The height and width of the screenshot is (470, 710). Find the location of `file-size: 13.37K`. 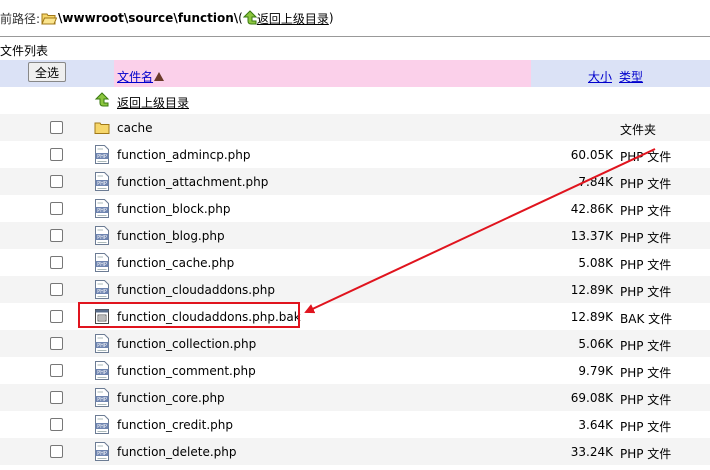

file-size: 13.37K is located at coordinates (591, 236).